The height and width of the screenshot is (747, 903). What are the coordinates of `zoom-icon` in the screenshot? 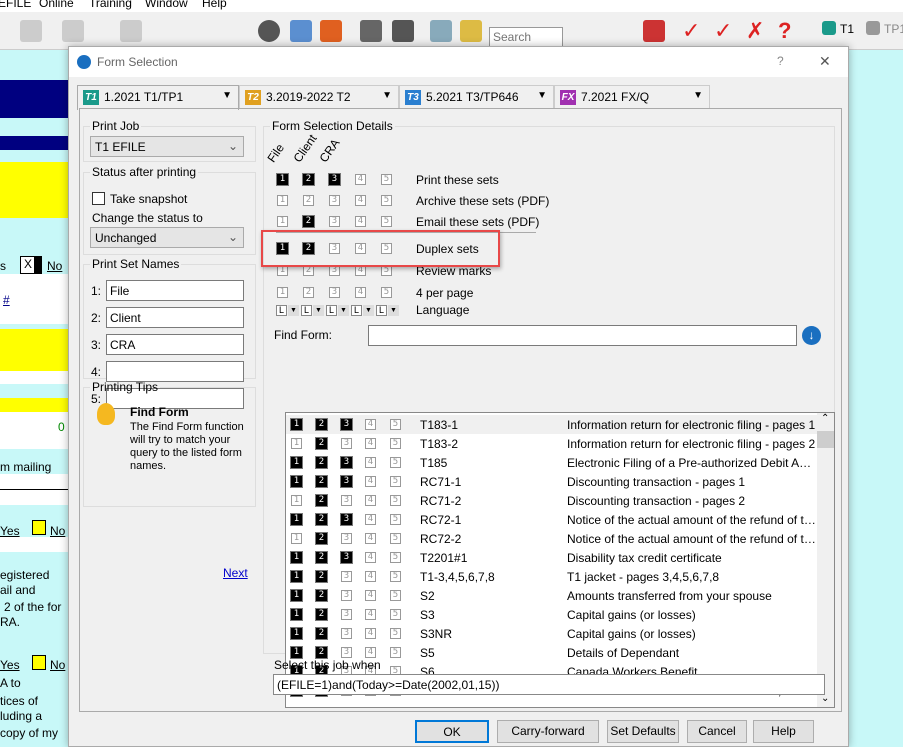 It's located at (269, 31).